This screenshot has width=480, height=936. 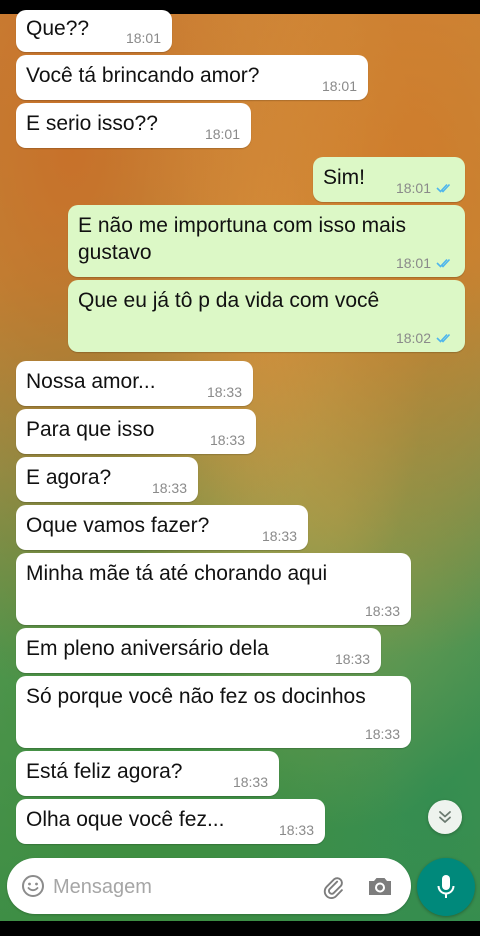 What do you see at coordinates (177, 573) in the screenshot?
I see `message-text: Minha mãe tá até chorando aqui` at bounding box center [177, 573].